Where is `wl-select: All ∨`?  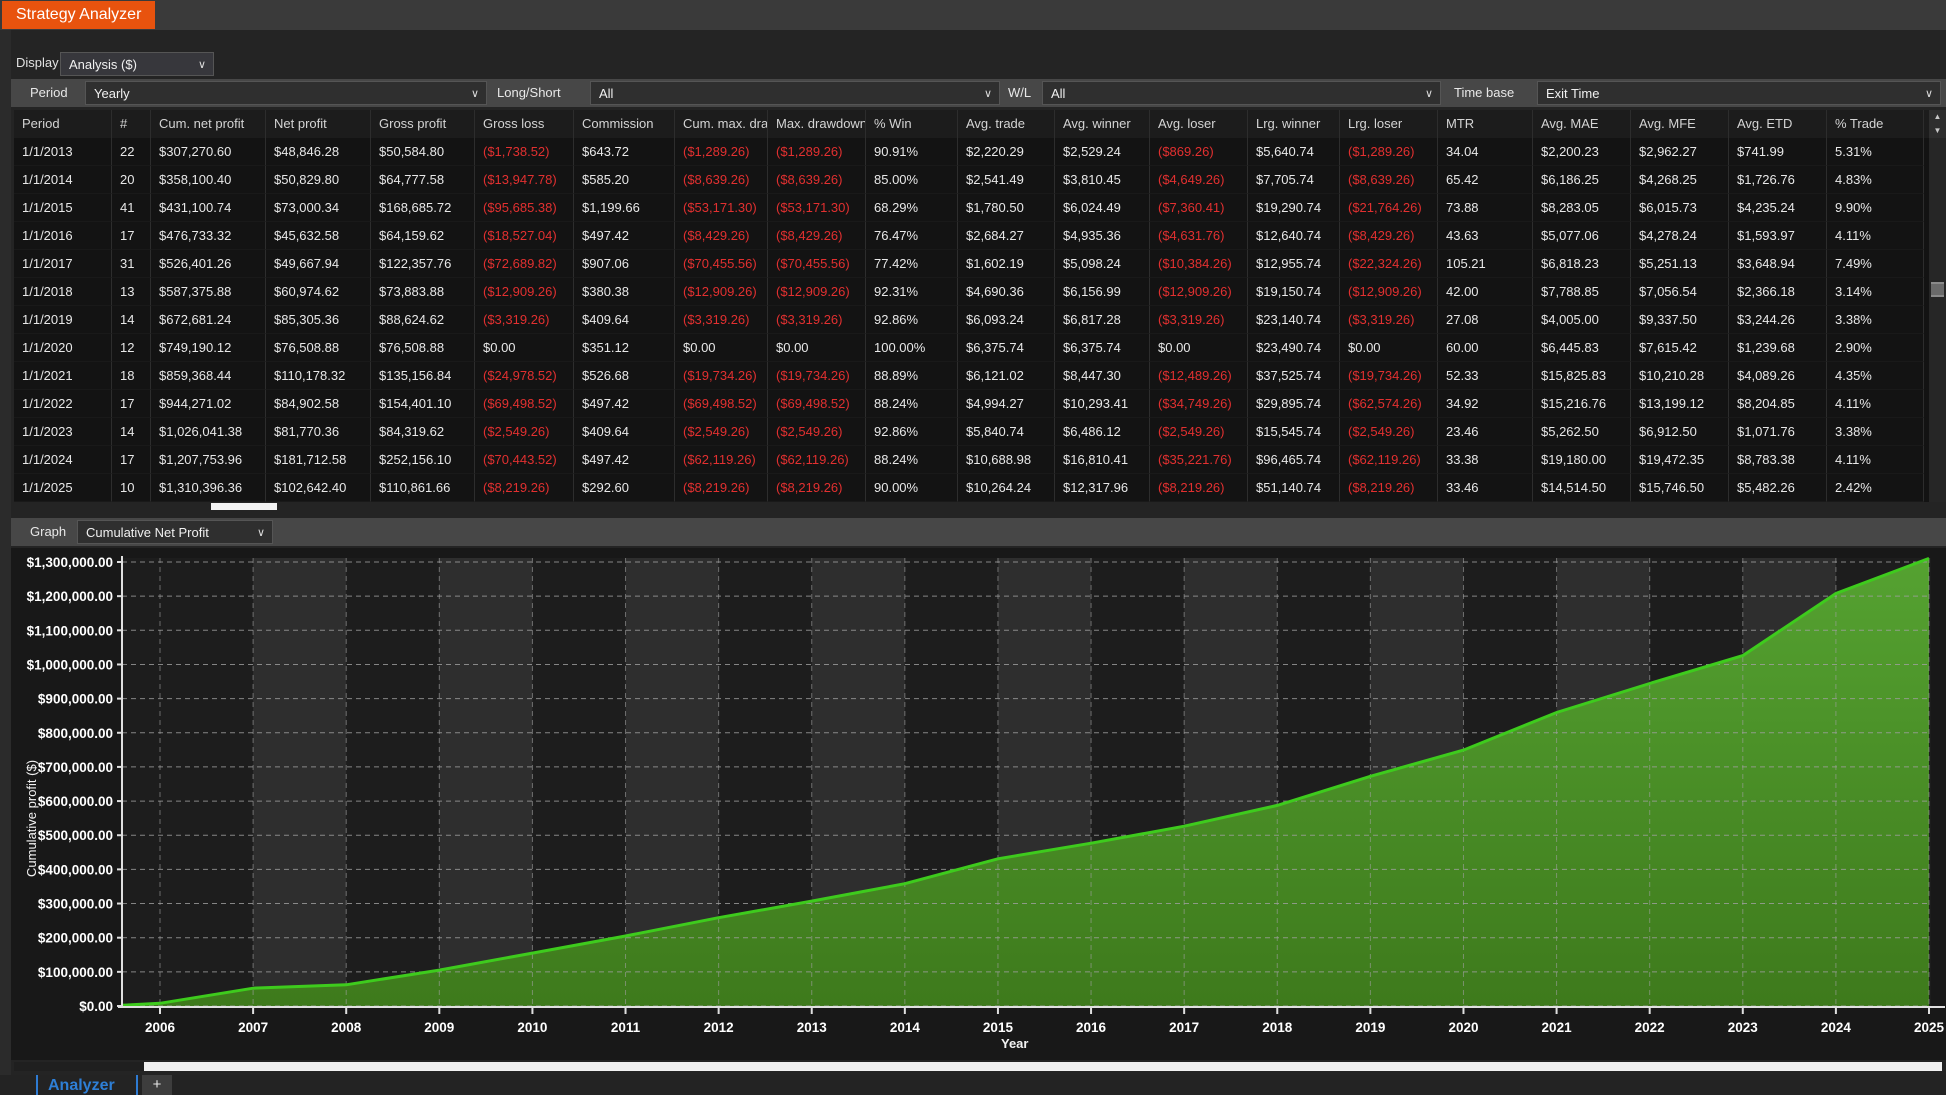
wl-select: All ∨ is located at coordinates (1241, 93).